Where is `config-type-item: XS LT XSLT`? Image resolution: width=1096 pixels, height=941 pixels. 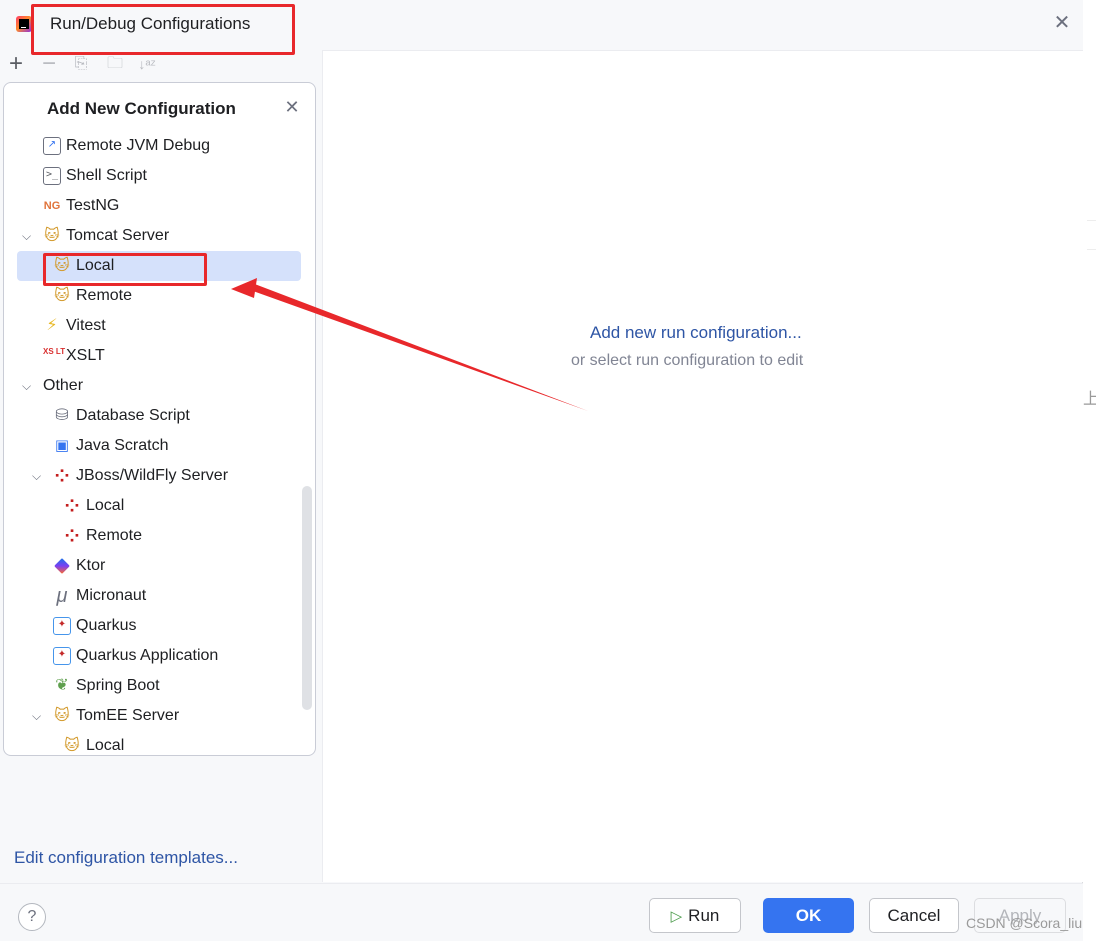 config-type-item: XS LT XSLT is located at coordinates (161, 356).